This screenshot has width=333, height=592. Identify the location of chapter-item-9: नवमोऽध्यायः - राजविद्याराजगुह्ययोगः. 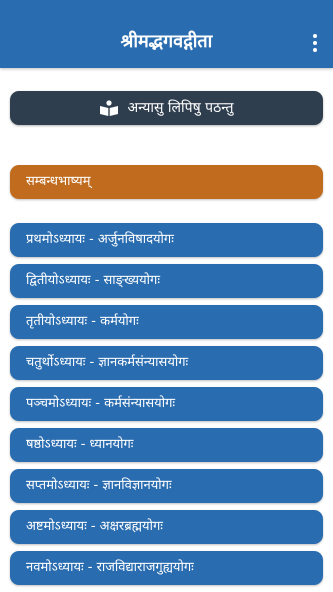
(166, 568).